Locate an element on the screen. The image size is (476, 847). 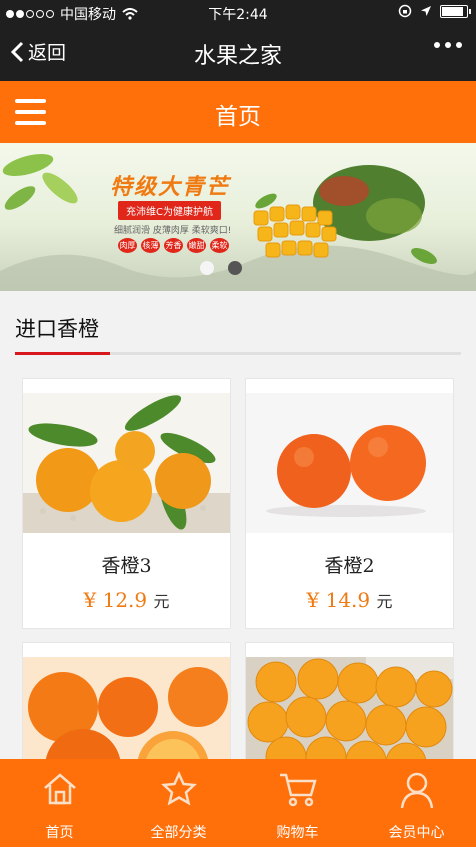
banner-subtitle: 充沛维C为健康护航 is located at coordinates (169, 210).